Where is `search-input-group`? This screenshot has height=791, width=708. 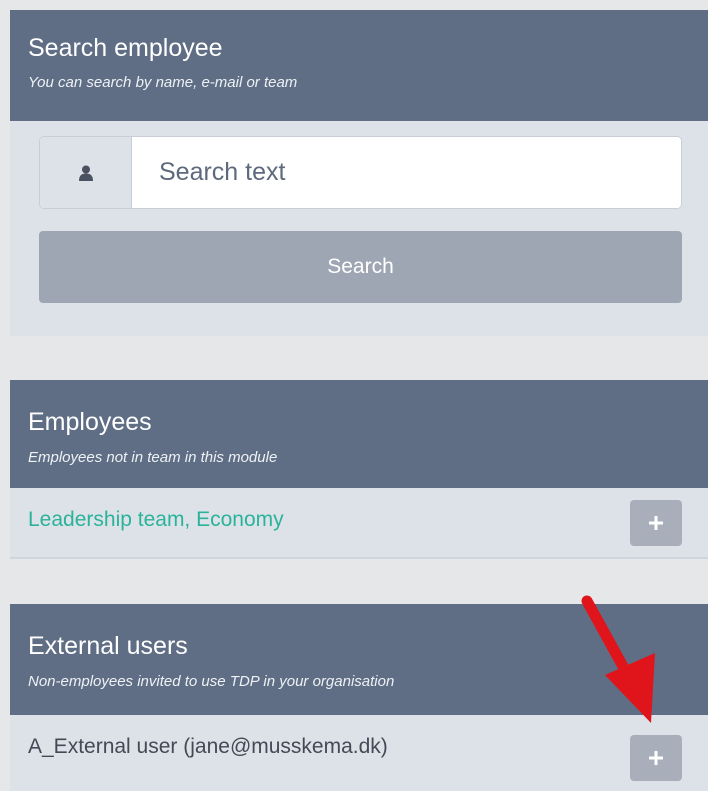
search-input-group is located at coordinates (360, 172).